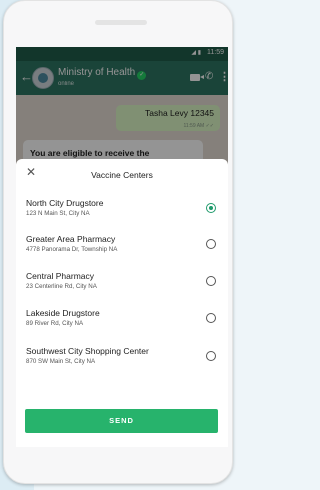 This screenshot has width=320, height=490. What do you see at coordinates (121, 22) in the screenshot?
I see `phone-speaker` at bounding box center [121, 22].